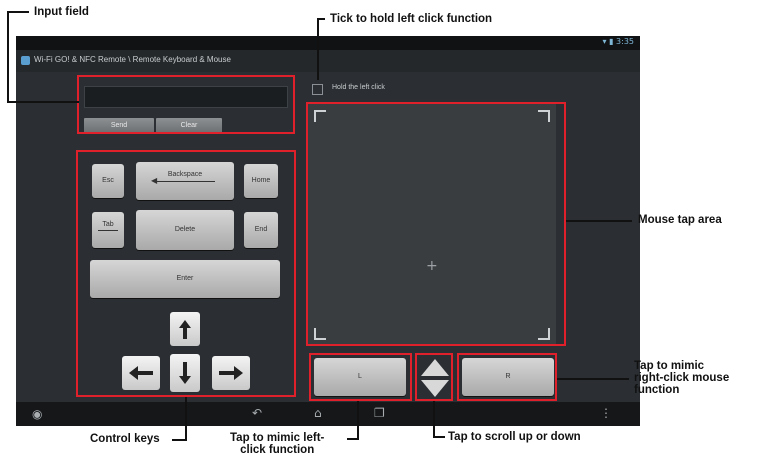  I want to click on menu-icon: ⋮, so click(606, 413).